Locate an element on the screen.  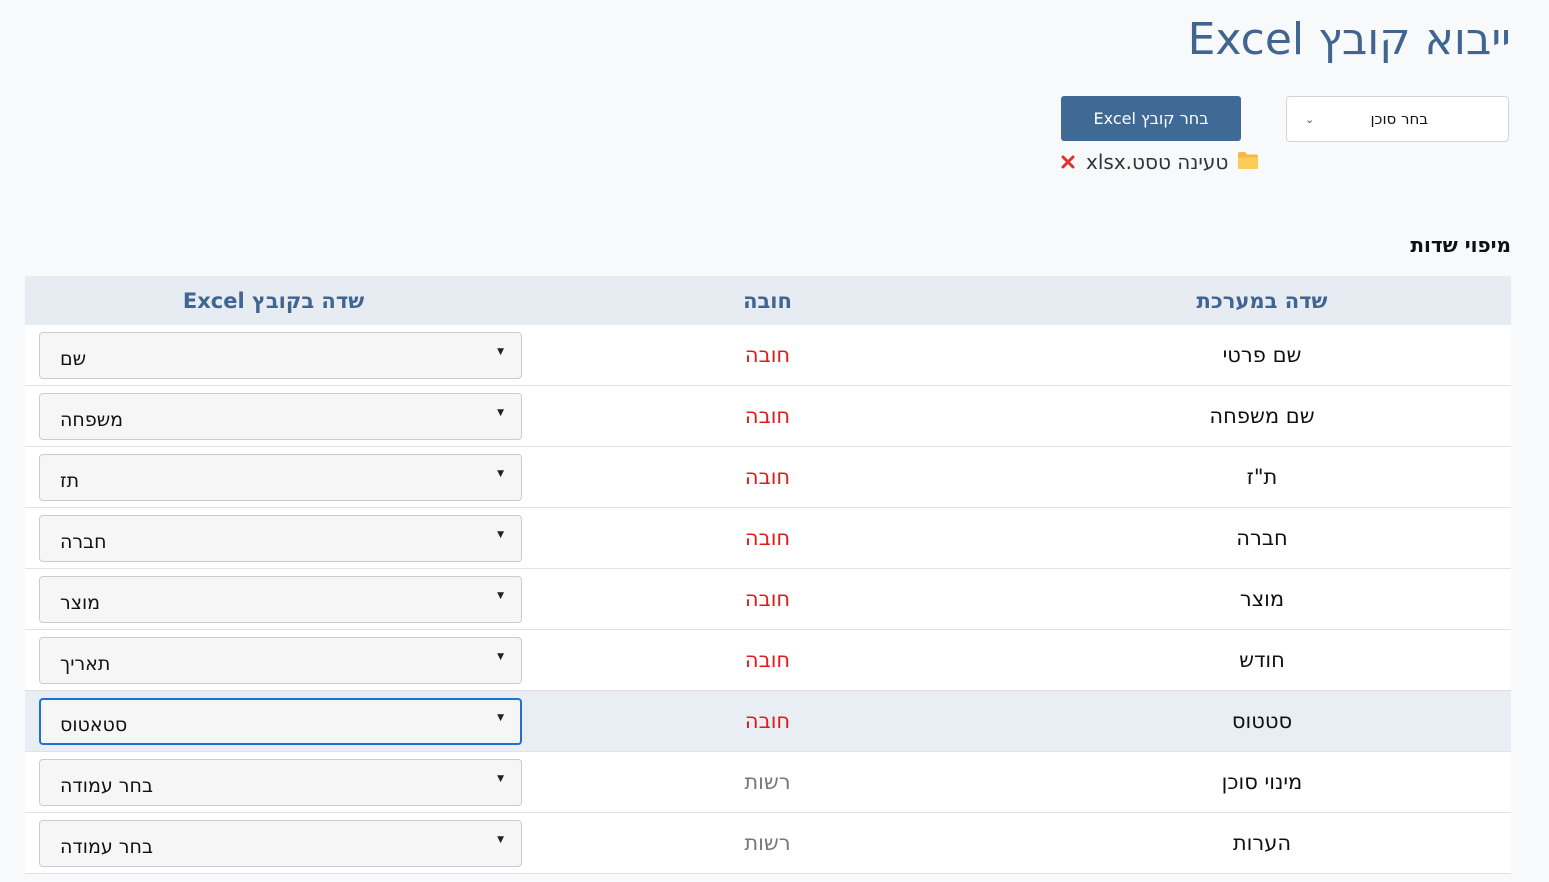
excel-field-cell: ▼ חברה is located at coordinates (273, 538).